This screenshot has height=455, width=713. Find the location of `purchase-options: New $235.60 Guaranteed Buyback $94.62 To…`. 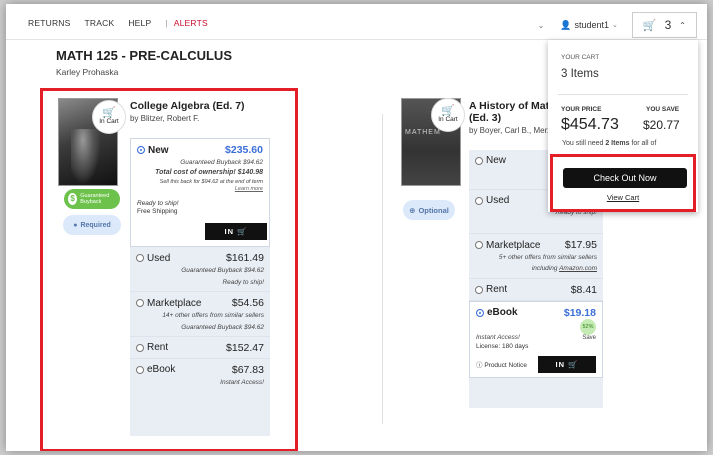

purchase-options: New $235.60 Guaranteed Buyback $94.62 To… is located at coordinates (200, 287).